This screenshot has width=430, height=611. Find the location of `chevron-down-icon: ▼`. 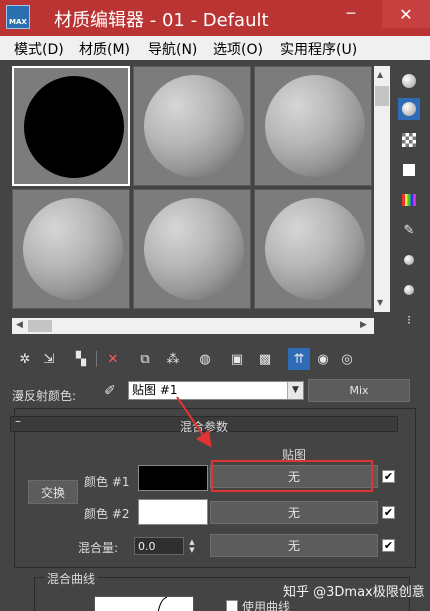

chevron-down-icon: ▼ is located at coordinates (295, 390).